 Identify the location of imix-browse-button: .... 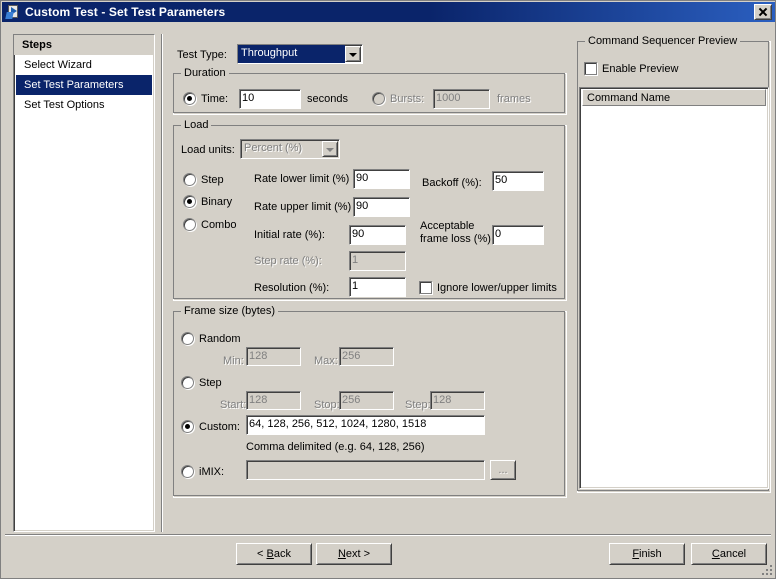
(503, 470).